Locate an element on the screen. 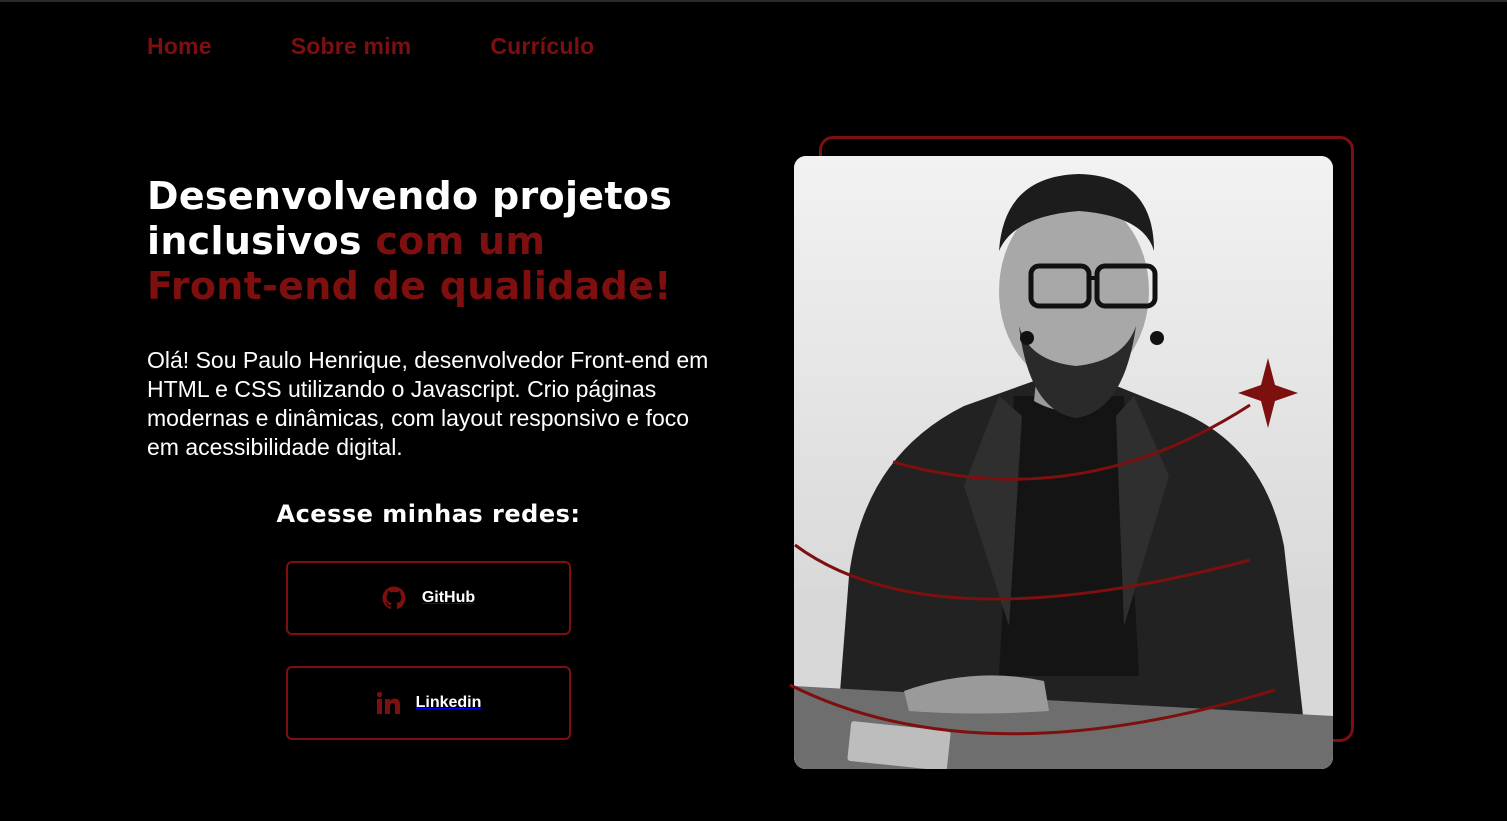  main-nav: Home Sobre mim Currículo is located at coordinates (370, 46).